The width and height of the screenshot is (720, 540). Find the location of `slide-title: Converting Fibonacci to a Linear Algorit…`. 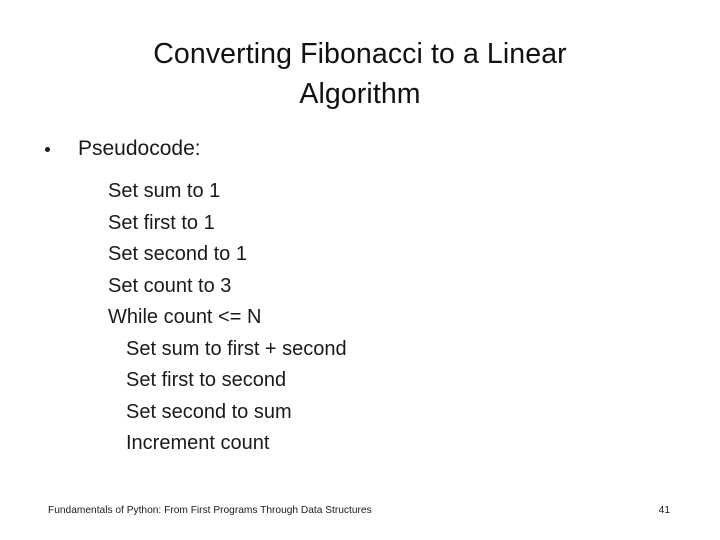

slide-title: Converting Fibonacci to a Linear Algorit… is located at coordinates (360, 74).